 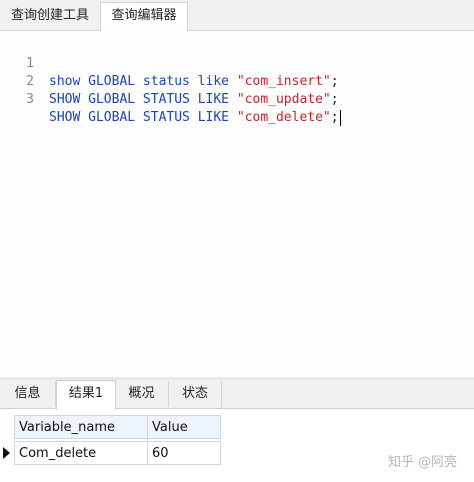 What do you see at coordinates (6, 453) in the screenshot?
I see `current-row-indicator-icon` at bounding box center [6, 453].